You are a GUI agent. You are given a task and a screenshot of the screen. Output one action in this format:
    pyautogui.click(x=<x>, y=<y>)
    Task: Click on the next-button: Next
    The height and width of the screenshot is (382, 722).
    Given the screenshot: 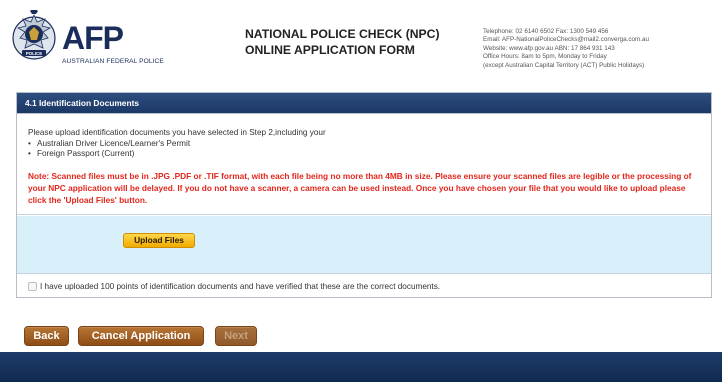 What is the action you would take?
    pyautogui.click(x=236, y=336)
    